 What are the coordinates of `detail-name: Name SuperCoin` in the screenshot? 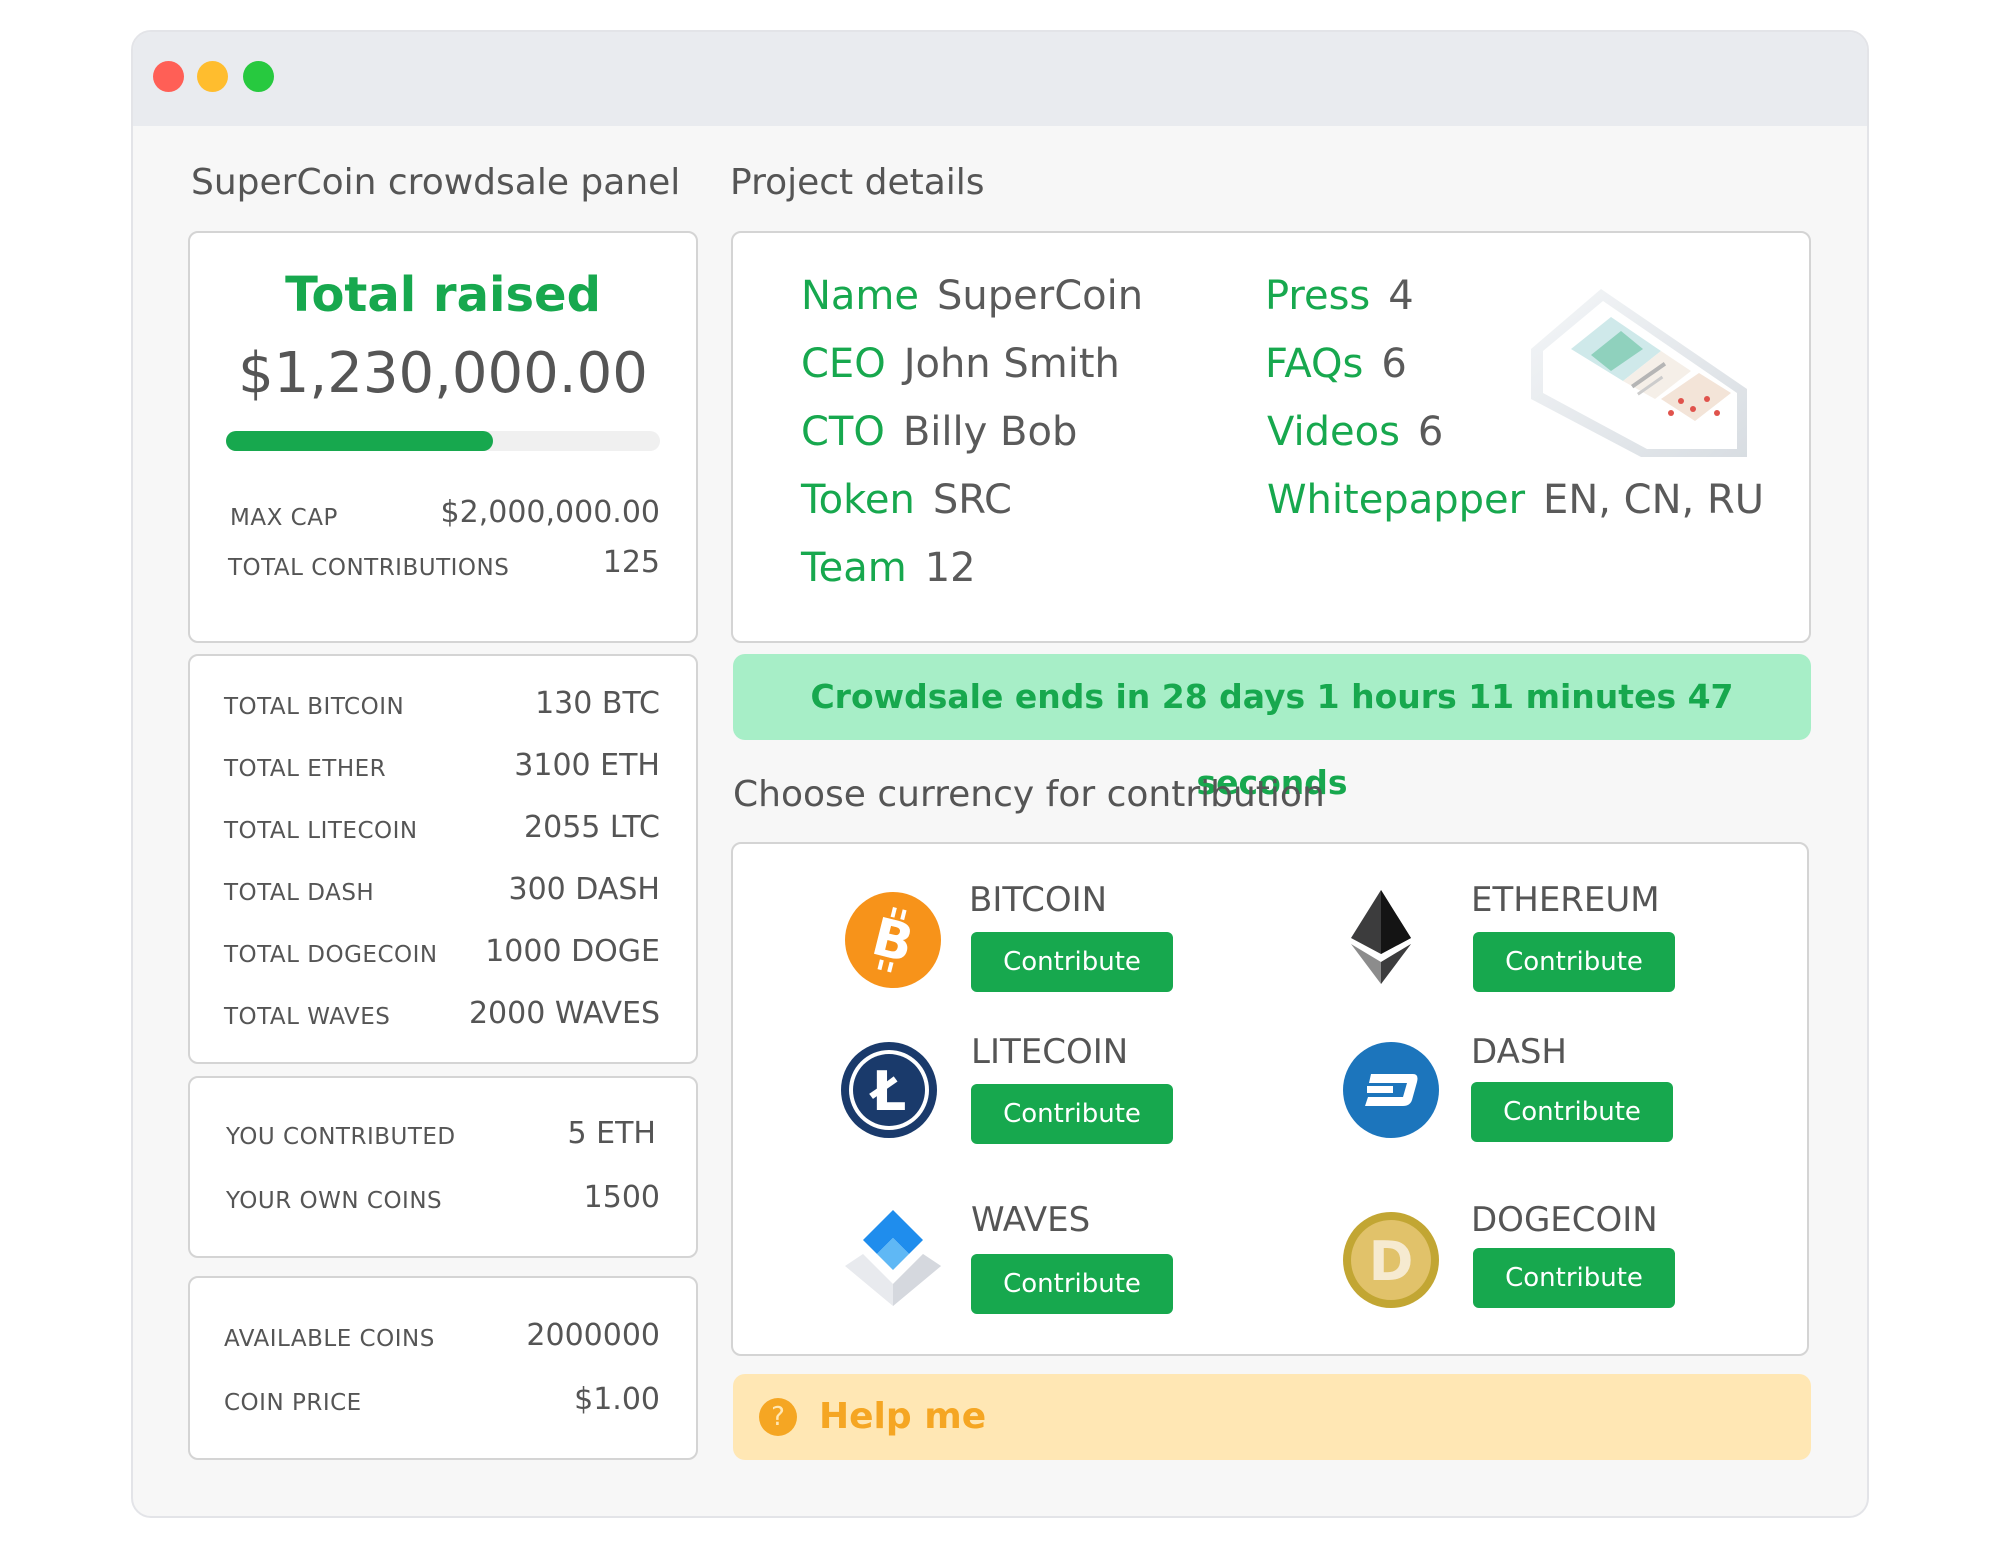 It's located at (972, 296).